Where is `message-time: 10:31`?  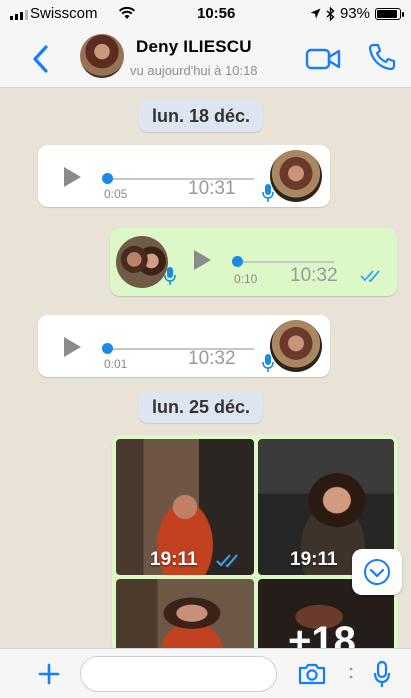 message-time: 10:31 is located at coordinates (212, 188).